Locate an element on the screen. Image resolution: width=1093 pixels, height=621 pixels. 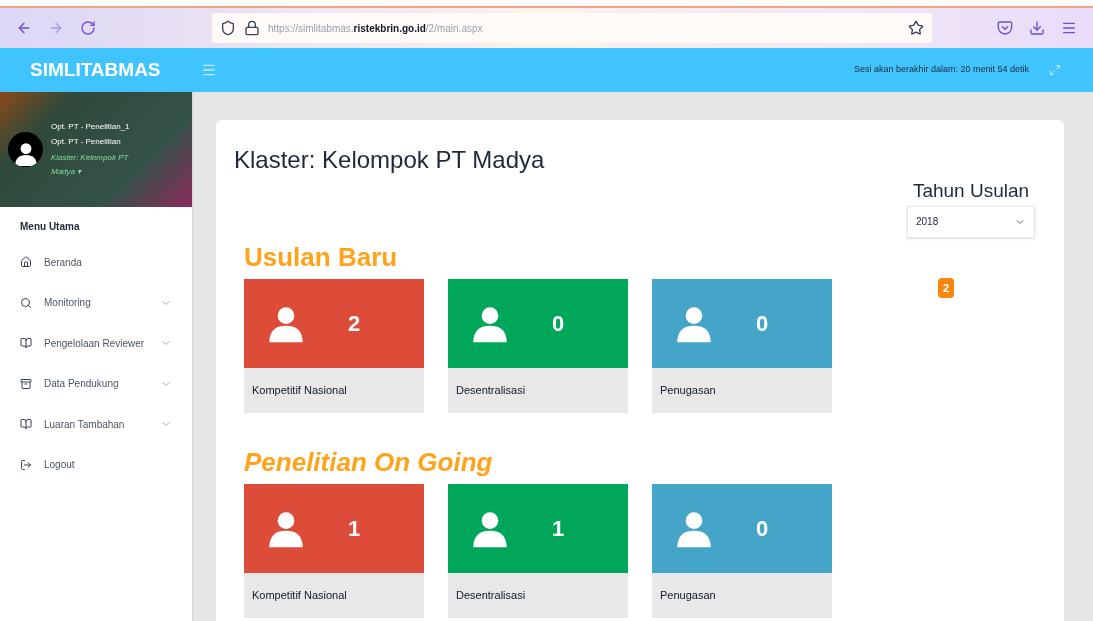
menu-heading: Menu Utama is located at coordinates (50, 227).